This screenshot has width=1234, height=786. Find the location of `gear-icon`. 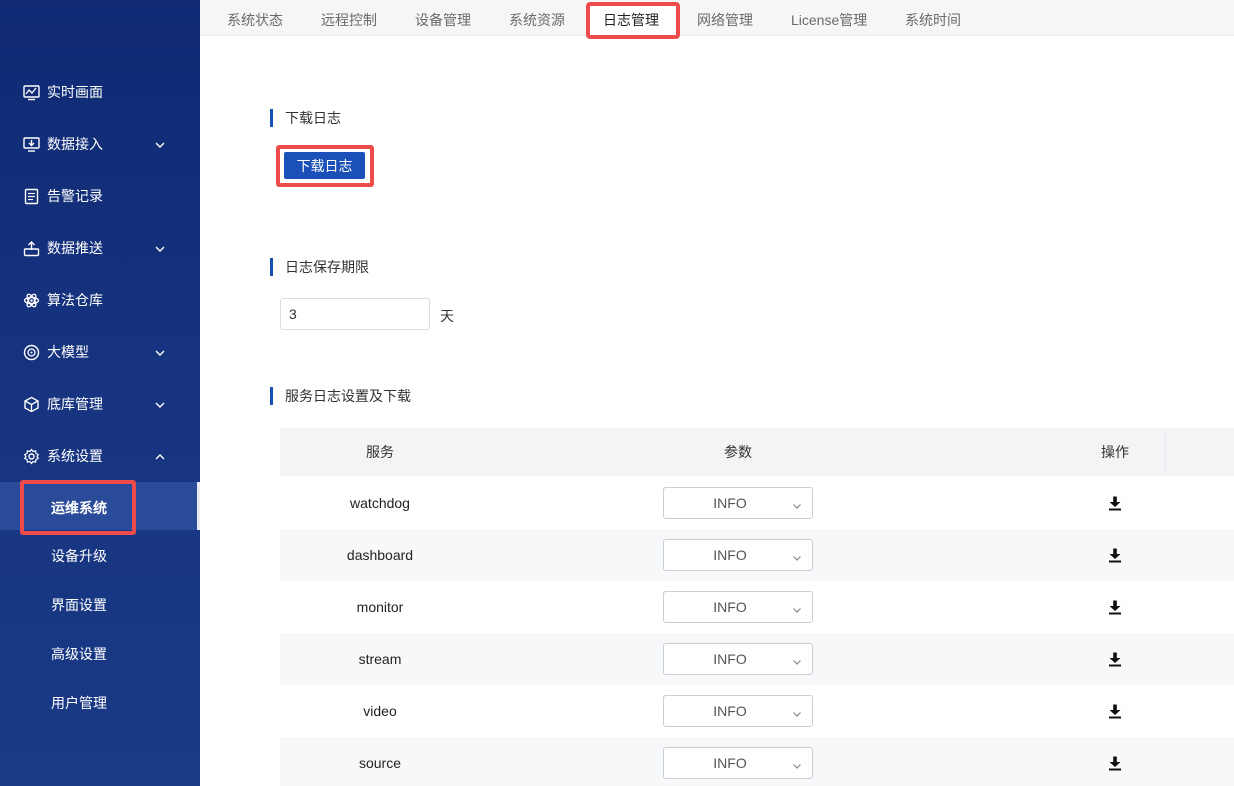

gear-icon is located at coordinates (31, 456).